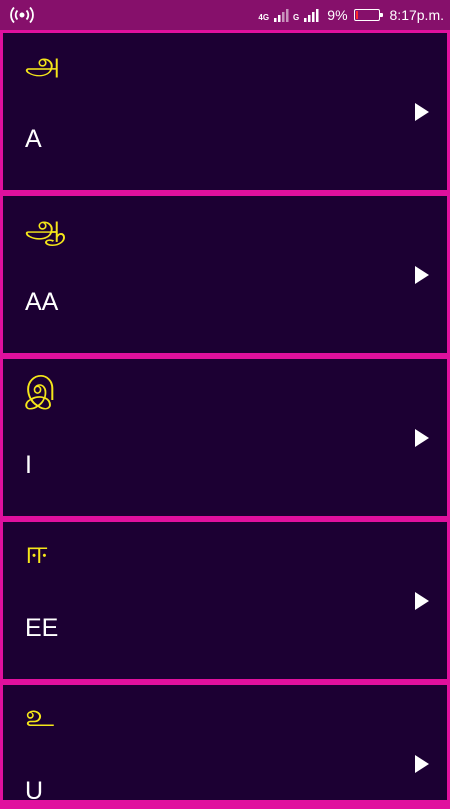 Image resolution: width=450 pixels, height=809 pixels. Describe the element at coordinates (40, 715) in the screenshot. I see `tamil-letter: உ` at that location.